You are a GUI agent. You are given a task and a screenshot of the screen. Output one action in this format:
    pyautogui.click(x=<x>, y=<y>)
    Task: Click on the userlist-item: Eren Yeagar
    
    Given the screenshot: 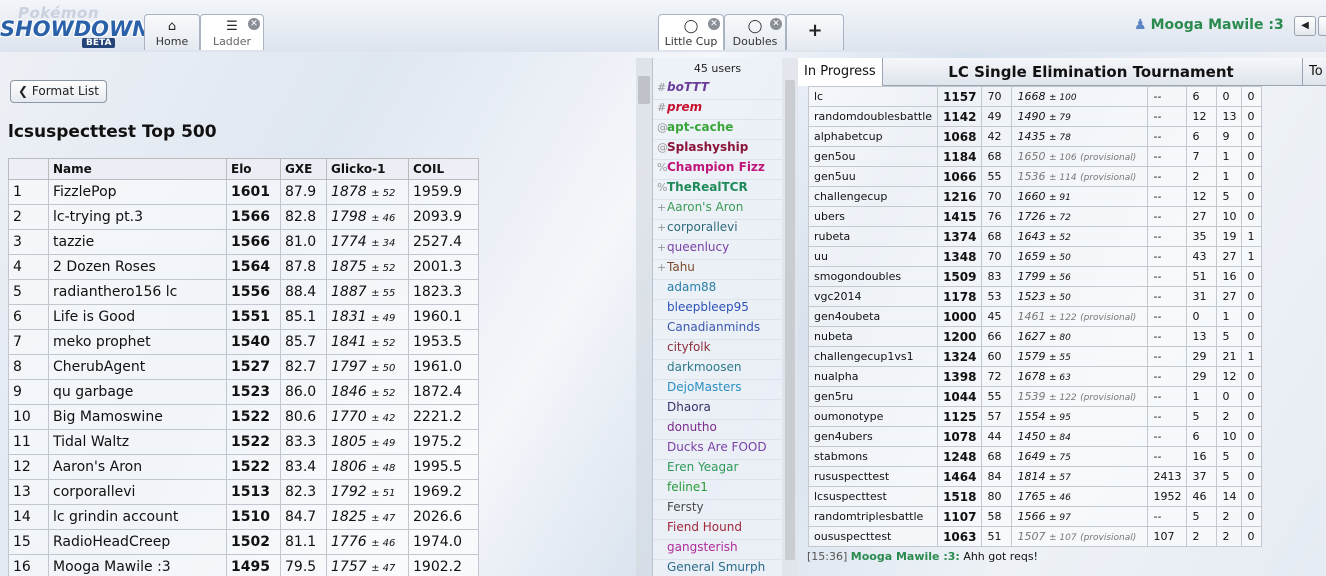 What is the action you would take?
    pyautogui.click(x=717, y=470)
    